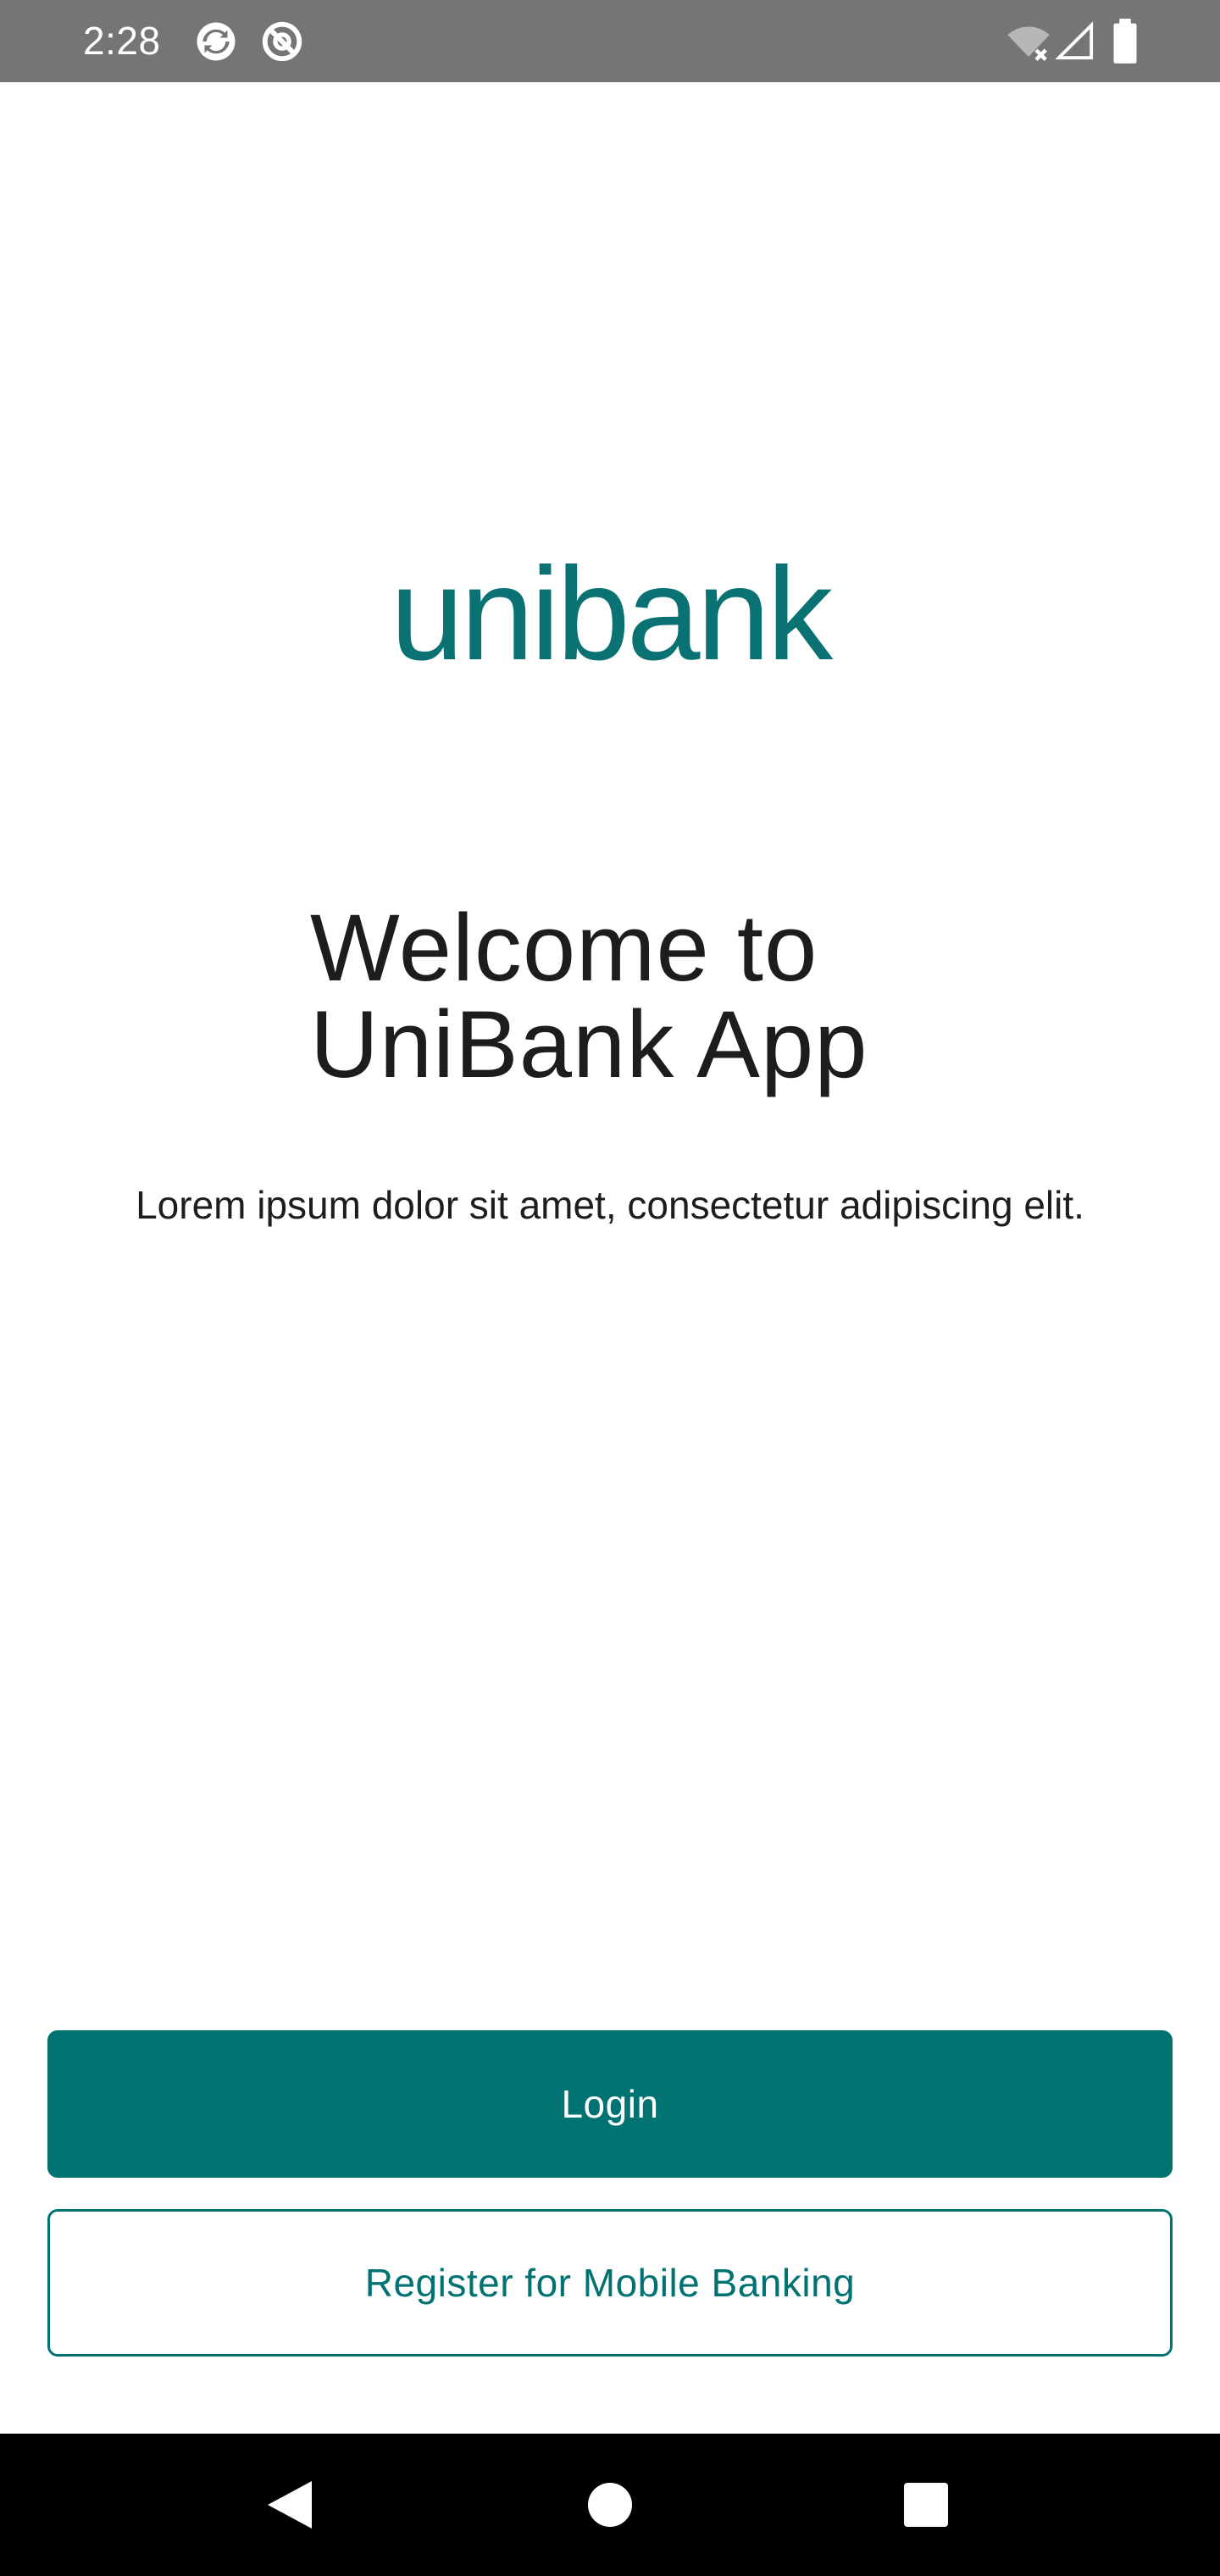 Image resolution: width=1220 pixels, height=2576 pixels. I want to click on login-button: Login, so click(610, 2104).